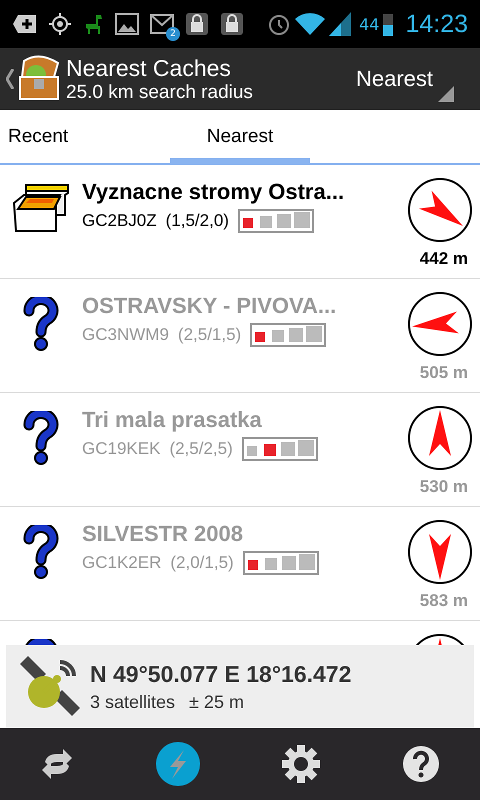 The width and height of the screenshot is (480, 800). What do you see at coordinates (340, 24) in the screenshot?
I see `signal-icon` at bounding box center [340, 24].